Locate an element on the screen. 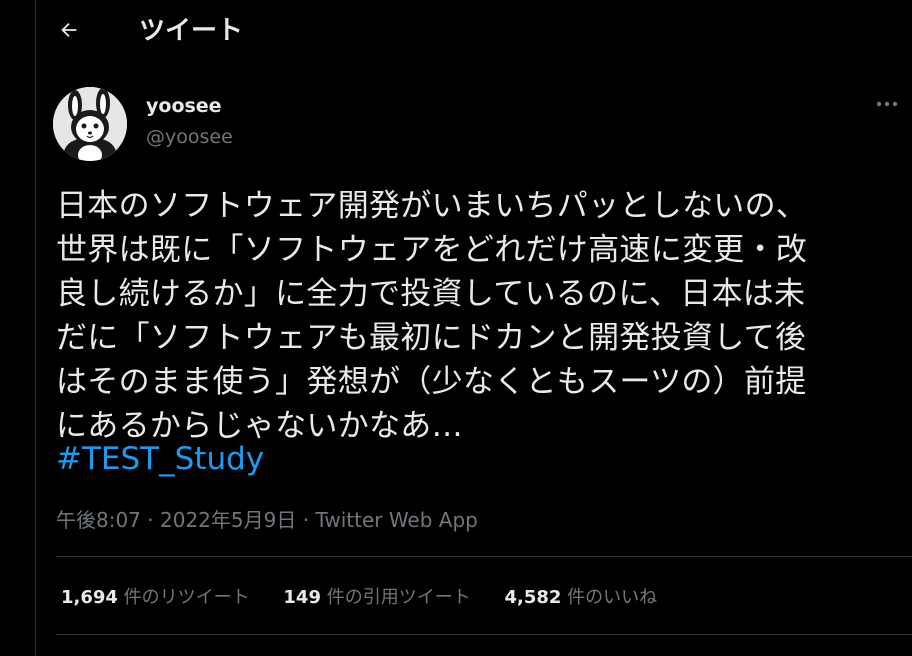 The width and height of the screenshot is (912, 656). tweet-meta: 午後8:07 · 2022年5月9日 · Twitter Web App is located at coordinates (267, 518).